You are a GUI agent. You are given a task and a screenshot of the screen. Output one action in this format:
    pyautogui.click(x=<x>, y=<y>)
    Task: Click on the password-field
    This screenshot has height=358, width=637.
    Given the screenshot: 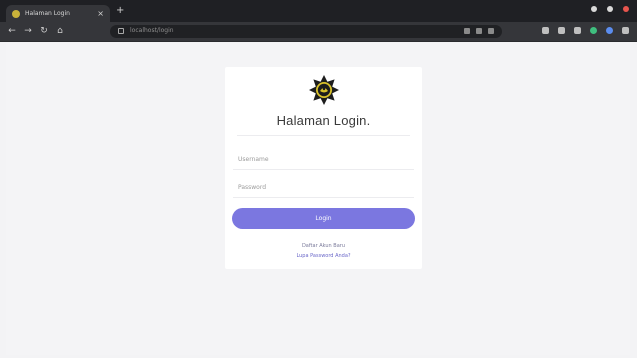 What is the action you would take?
    pyautogui.click(x=323, y=188)
    